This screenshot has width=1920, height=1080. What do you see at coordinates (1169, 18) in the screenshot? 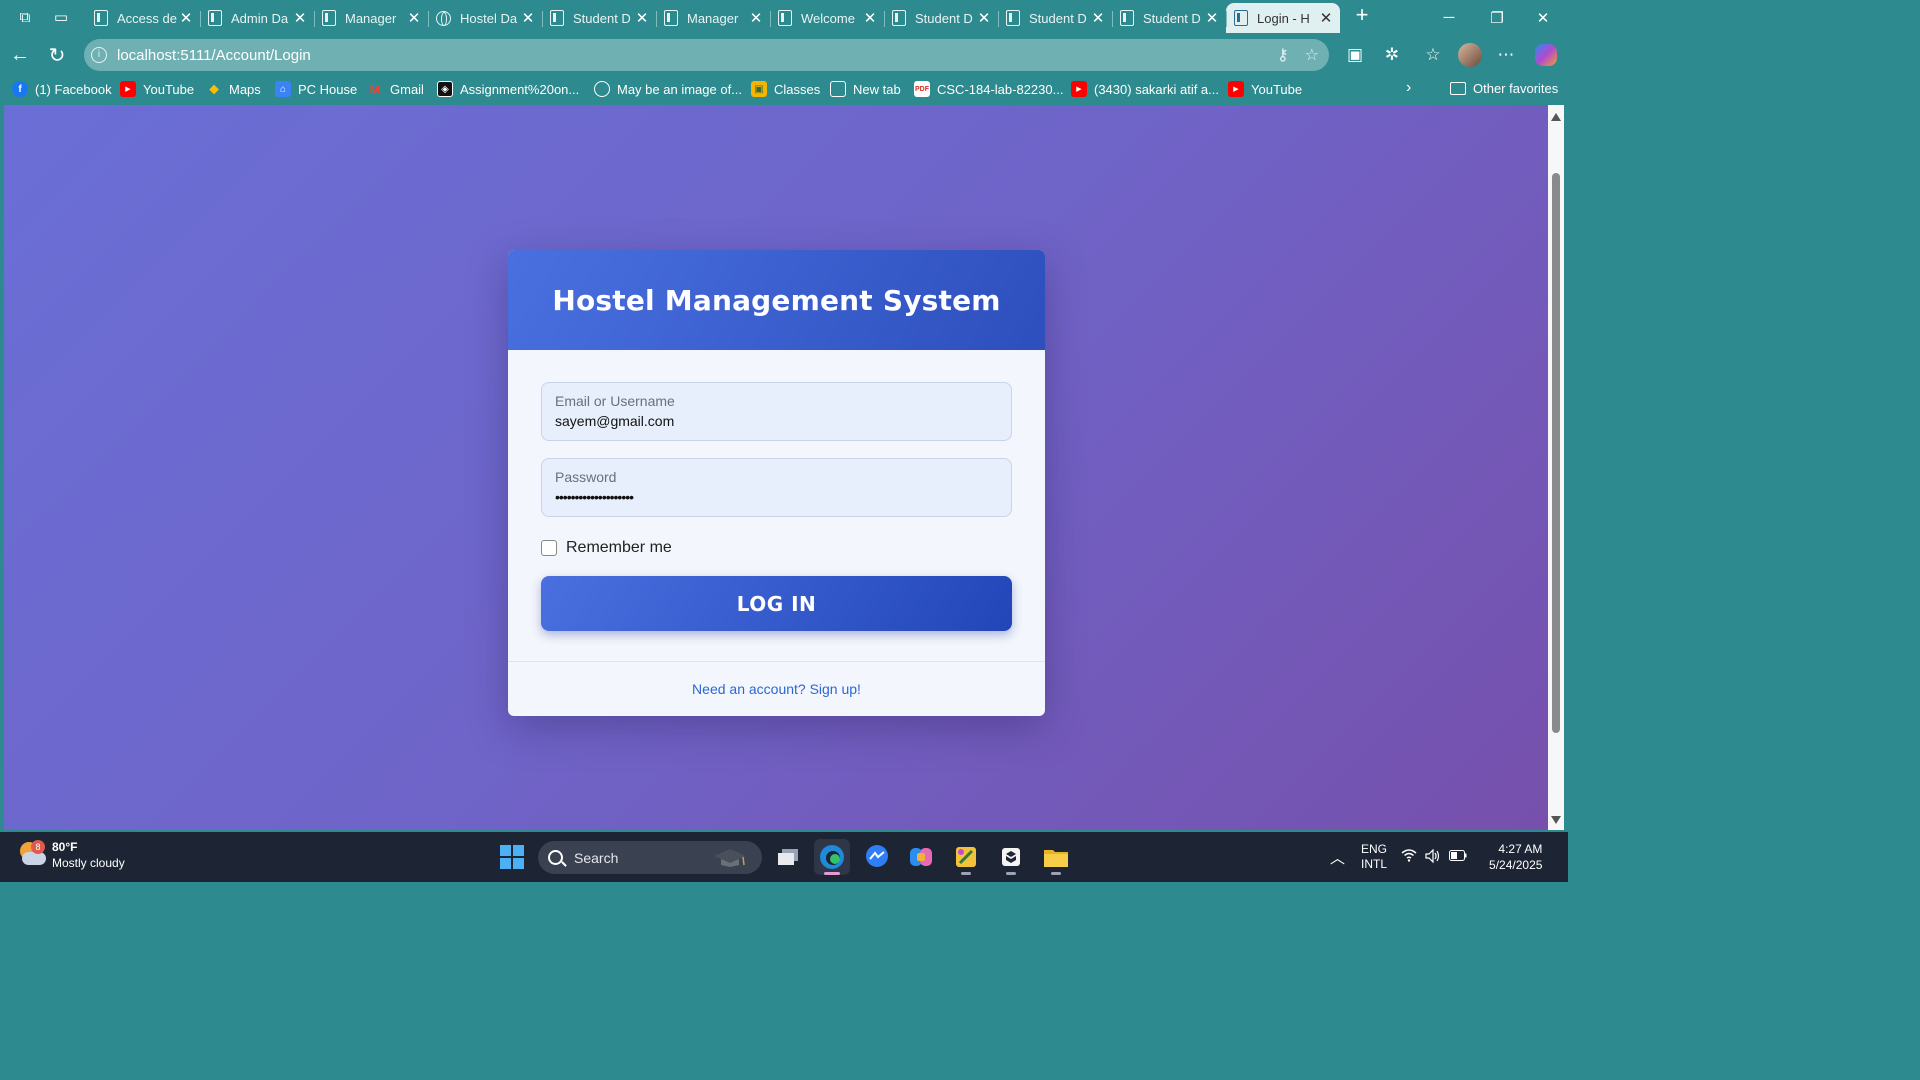
I see `tab-9: Student D ✕` at bounding box center [1169, 18].